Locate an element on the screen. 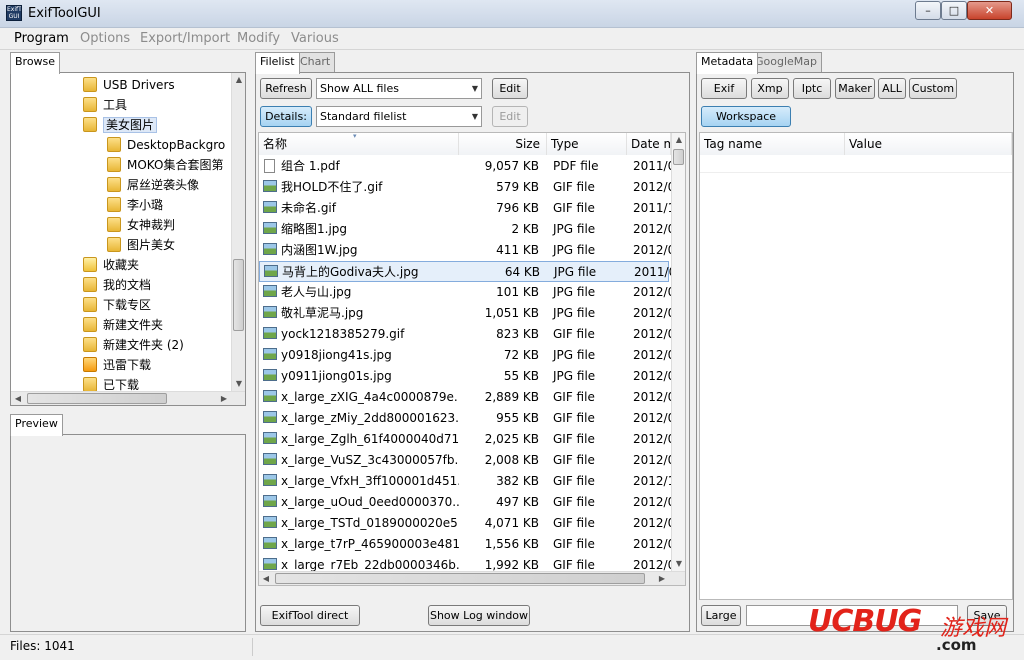 The image size is (1024, 660). tab-browse: Browse is located at coordinates (35, 63).